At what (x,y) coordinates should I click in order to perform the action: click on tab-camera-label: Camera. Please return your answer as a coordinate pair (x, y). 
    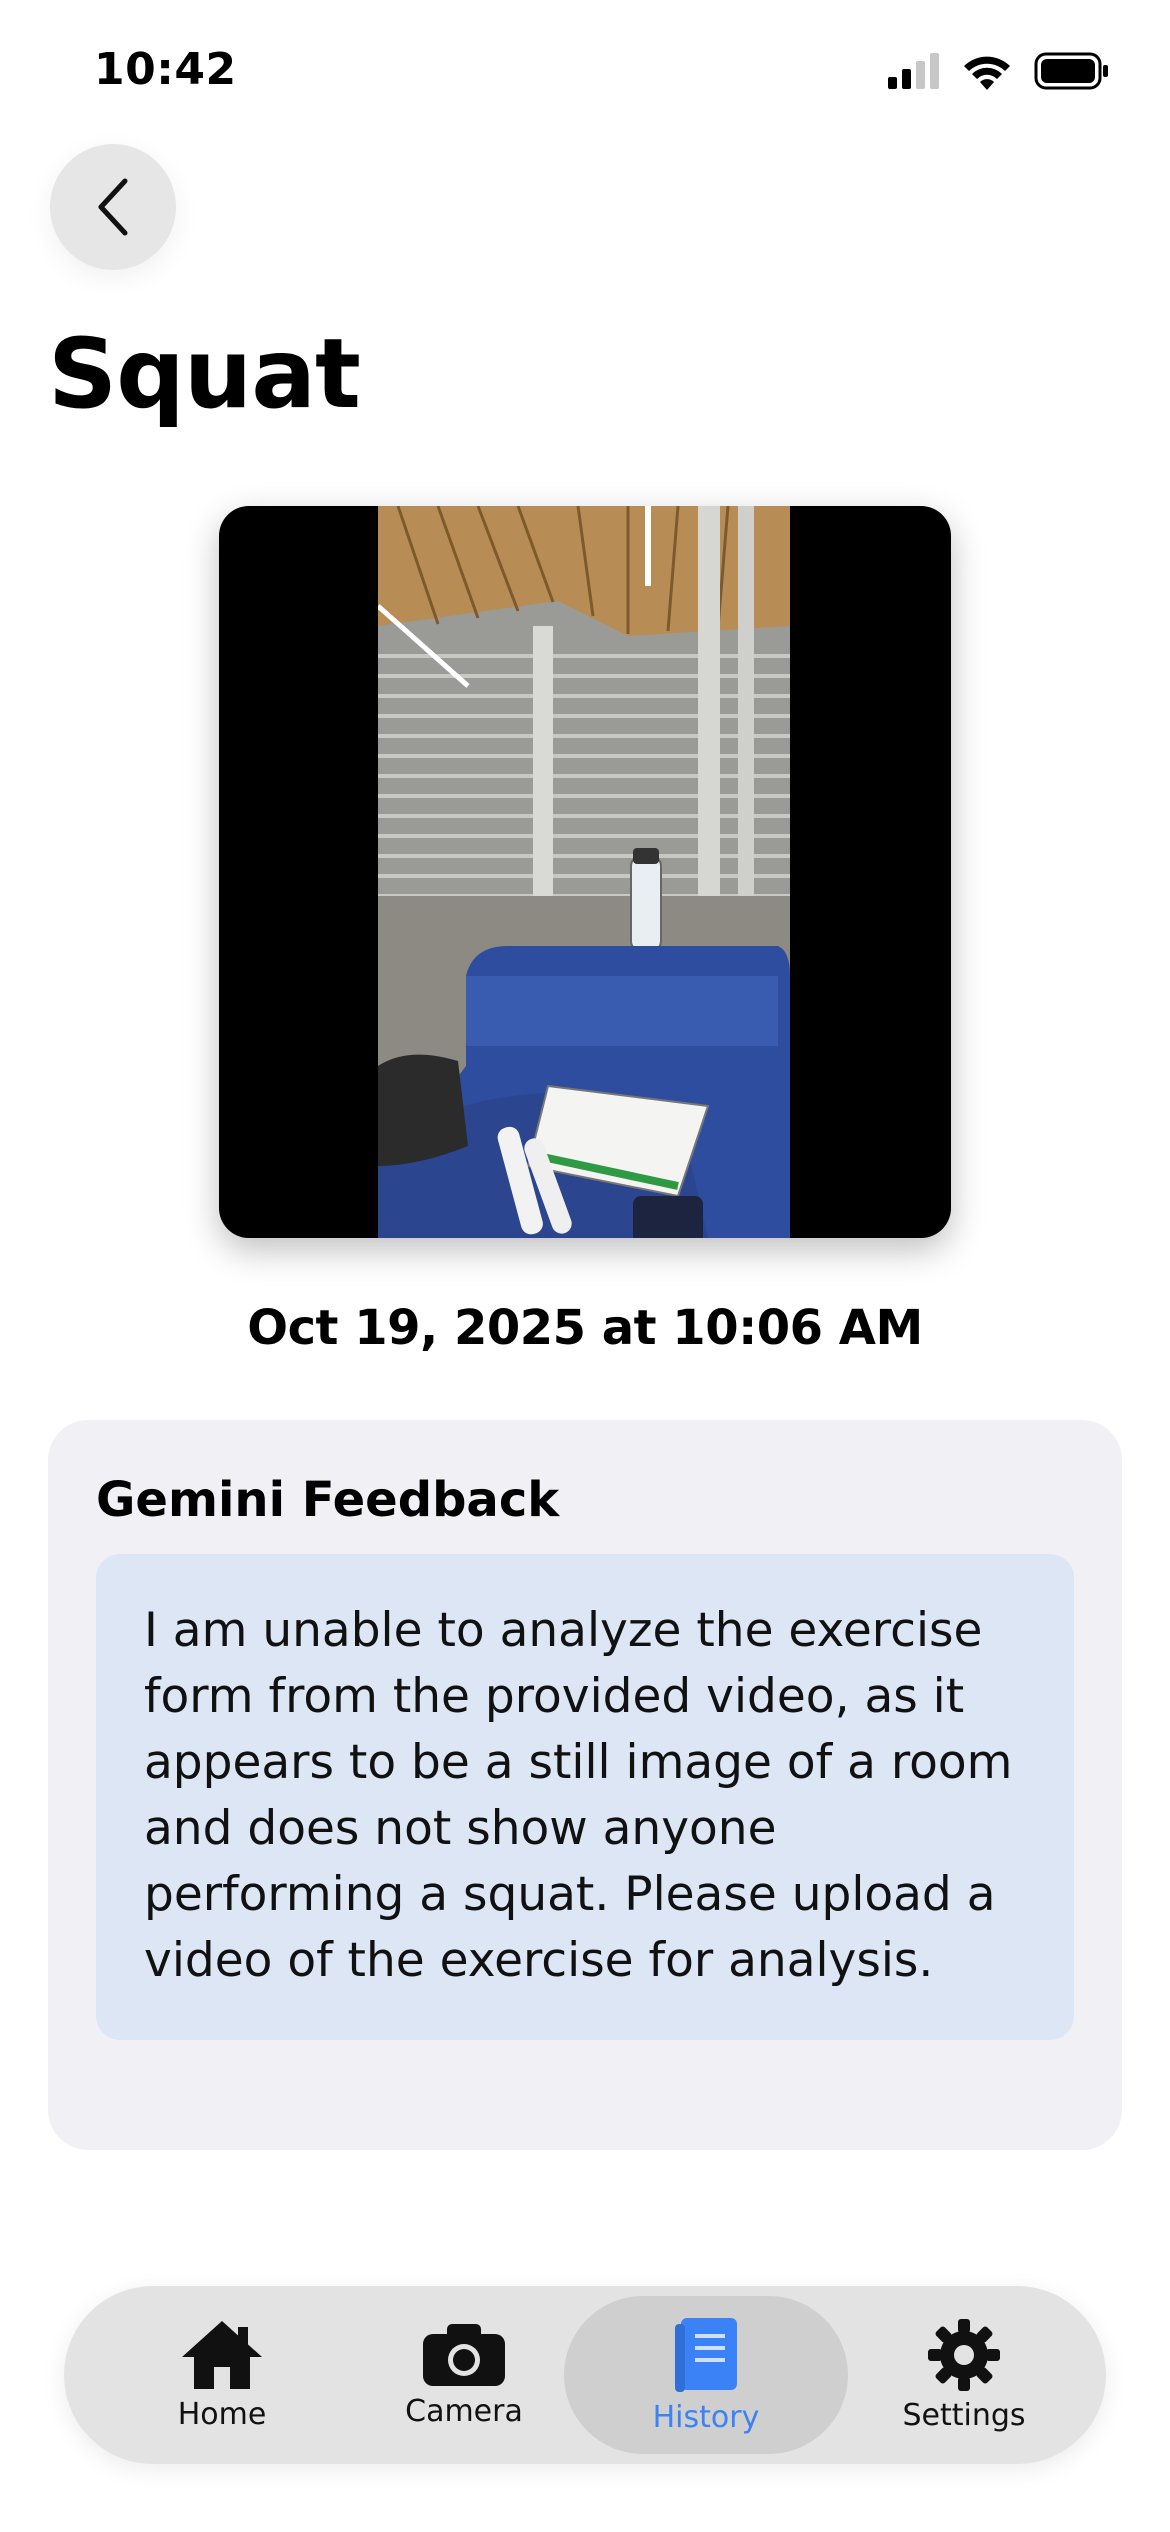
    Looking at the image, I should click on (464, 2411).